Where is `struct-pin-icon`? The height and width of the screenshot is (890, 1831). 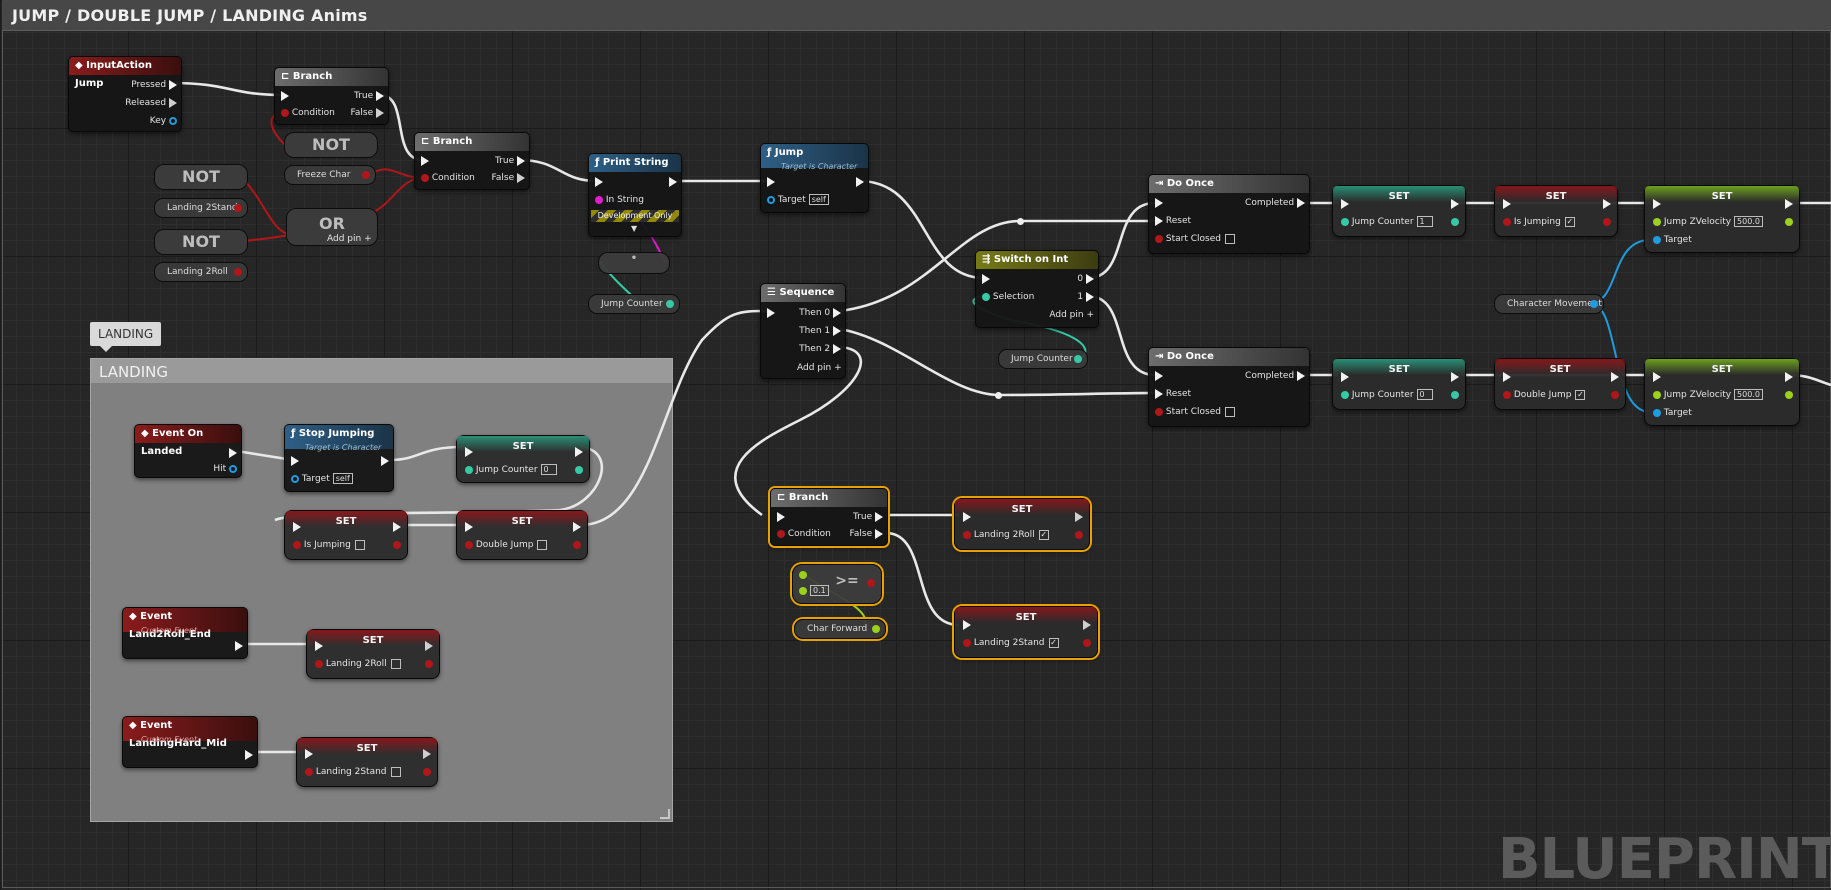 struct-pin-icon is located at coordinates (173, 120).